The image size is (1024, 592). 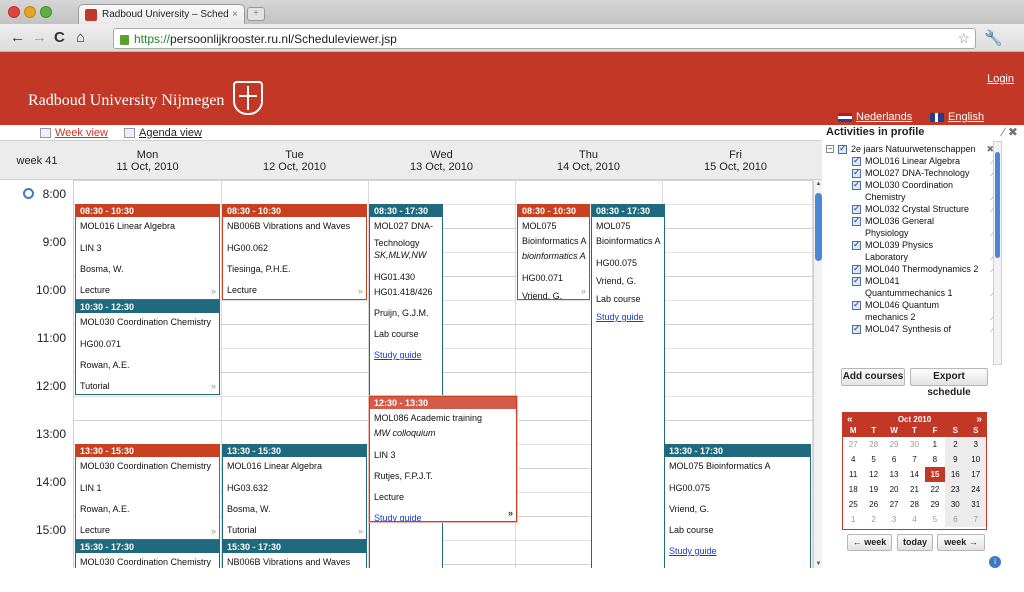 What do you see at coordinates (935, 474) in the screenshot?
I see `calendar-day: 15` at bounding box center [935, 474].